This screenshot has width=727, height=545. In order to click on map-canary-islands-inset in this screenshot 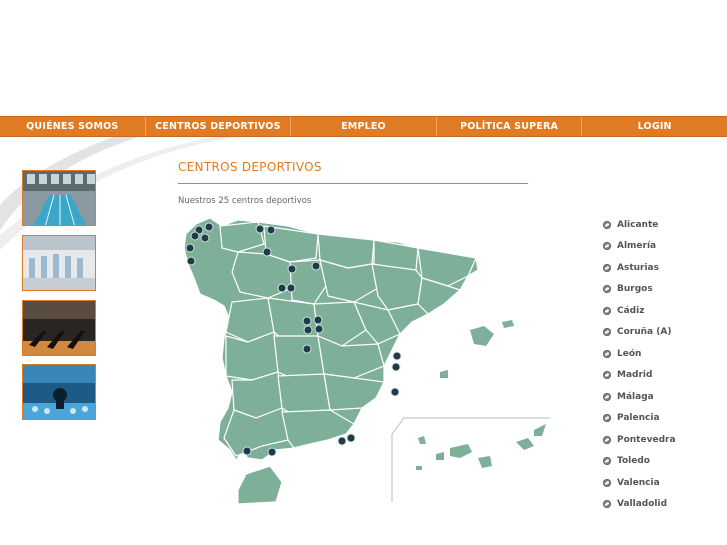, I will do `click(470, 459)`.